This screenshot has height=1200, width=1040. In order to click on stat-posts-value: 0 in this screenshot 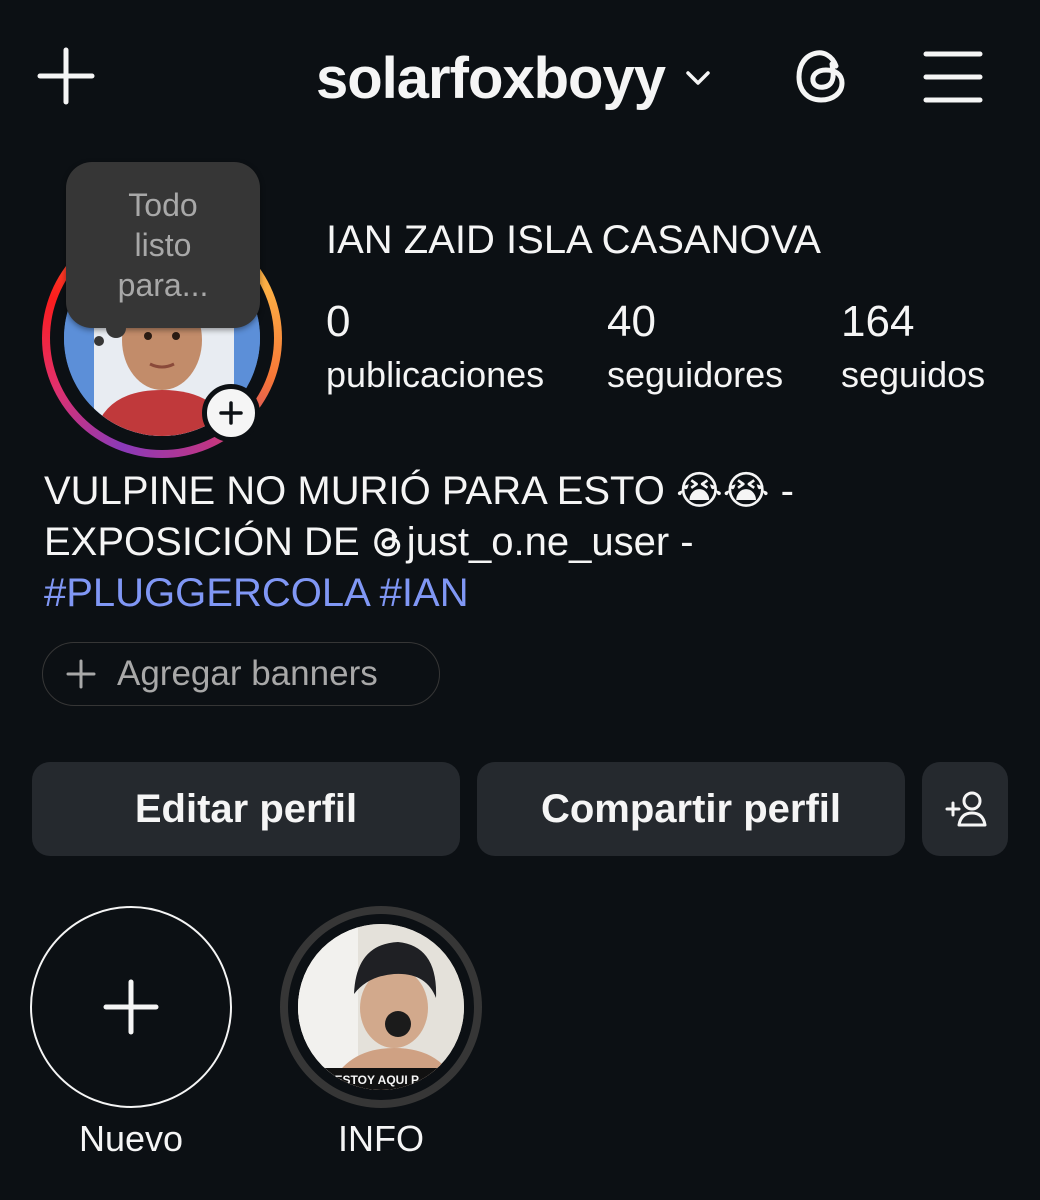, I will do `click(338, 321)`.